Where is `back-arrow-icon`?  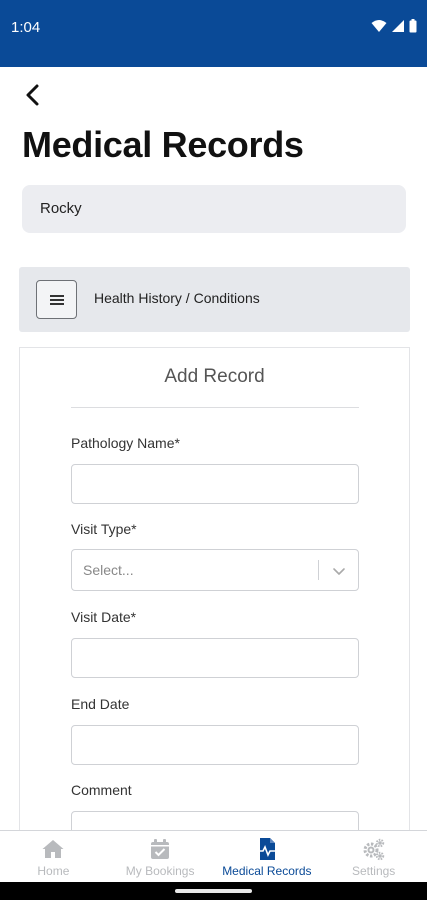
back-arrow-icon is located at coordinates (32, 95).